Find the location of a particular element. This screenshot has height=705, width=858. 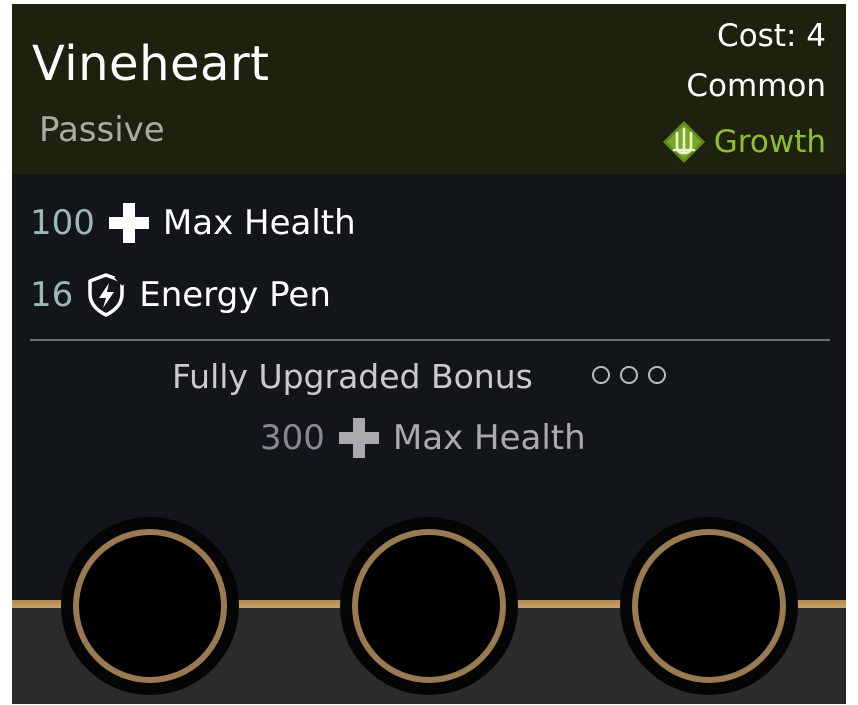

stat-energy-pen: 16 Energy Pen is located at coordinates (180, 295).